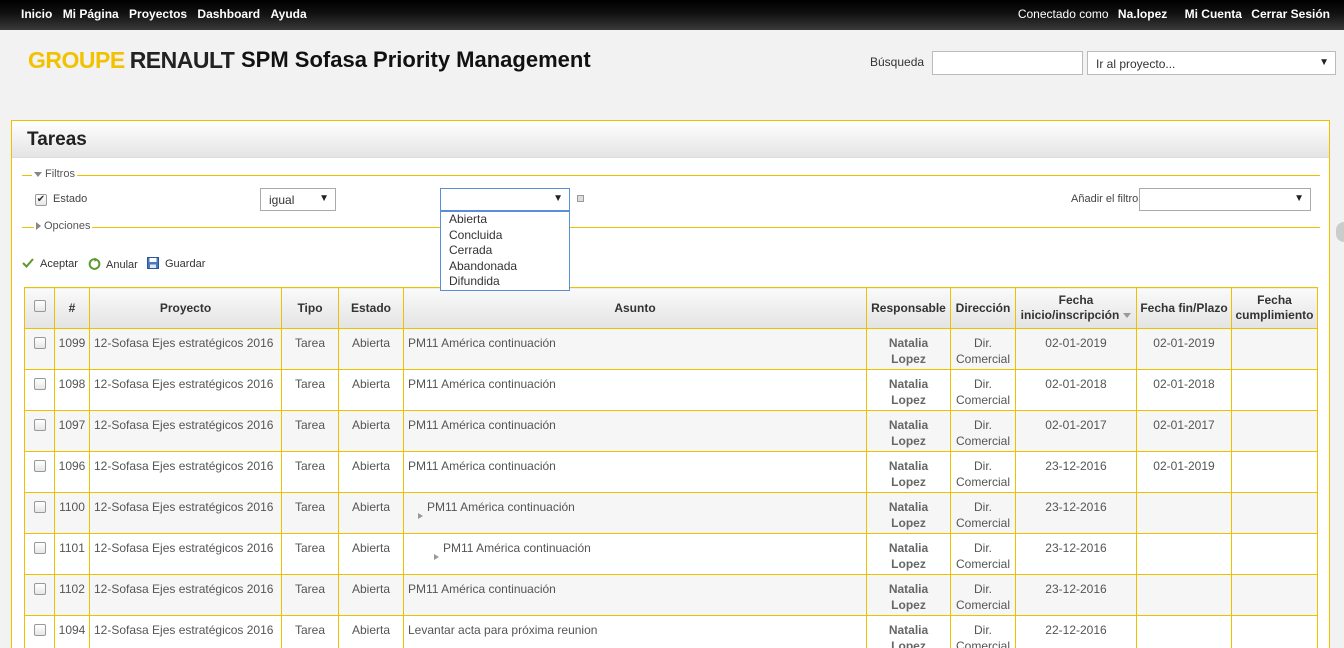  Describe the element at coordinates (1290, 14) in the screenshot. I see `logout-link: Cerrar Sesión` at that location.